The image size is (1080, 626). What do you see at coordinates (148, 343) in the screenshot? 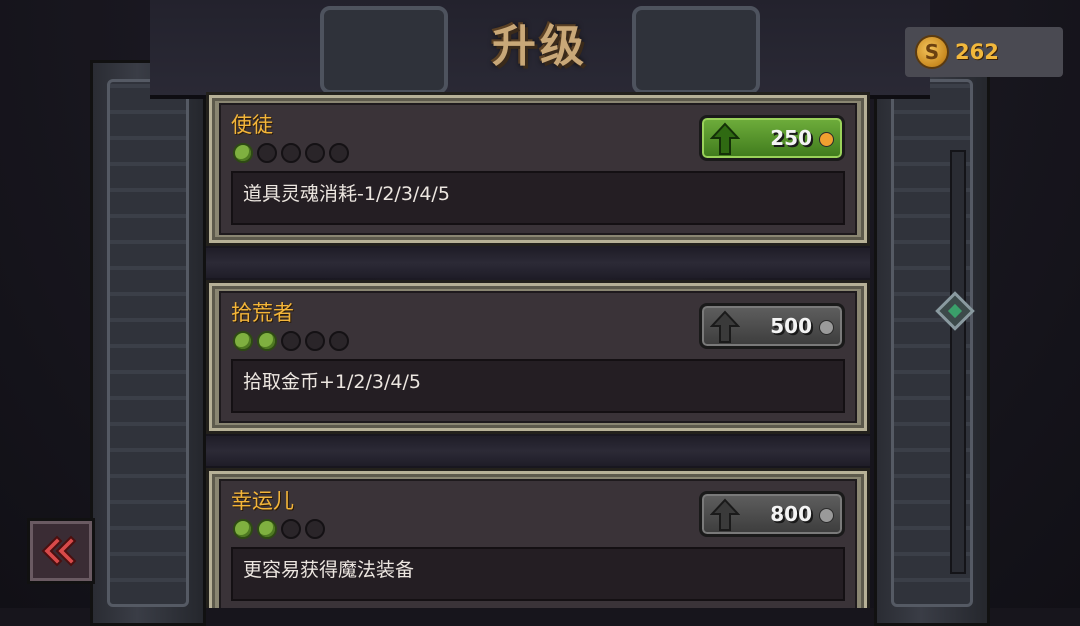
I see `left-pillar` at bounding box center [148, 343].